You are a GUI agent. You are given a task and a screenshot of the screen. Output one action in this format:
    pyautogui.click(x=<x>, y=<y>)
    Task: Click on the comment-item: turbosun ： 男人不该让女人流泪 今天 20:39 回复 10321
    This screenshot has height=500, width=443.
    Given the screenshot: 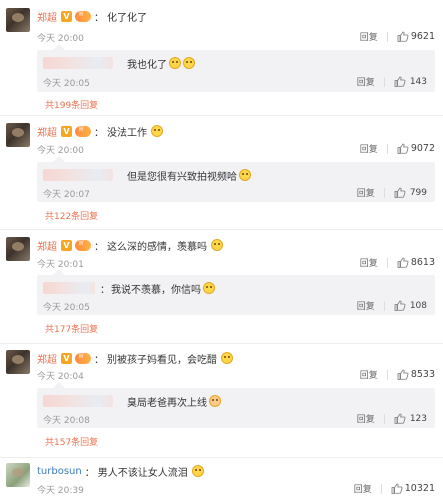 What is the action you would take?
    pyautogui.click(x=221, y=480)
    